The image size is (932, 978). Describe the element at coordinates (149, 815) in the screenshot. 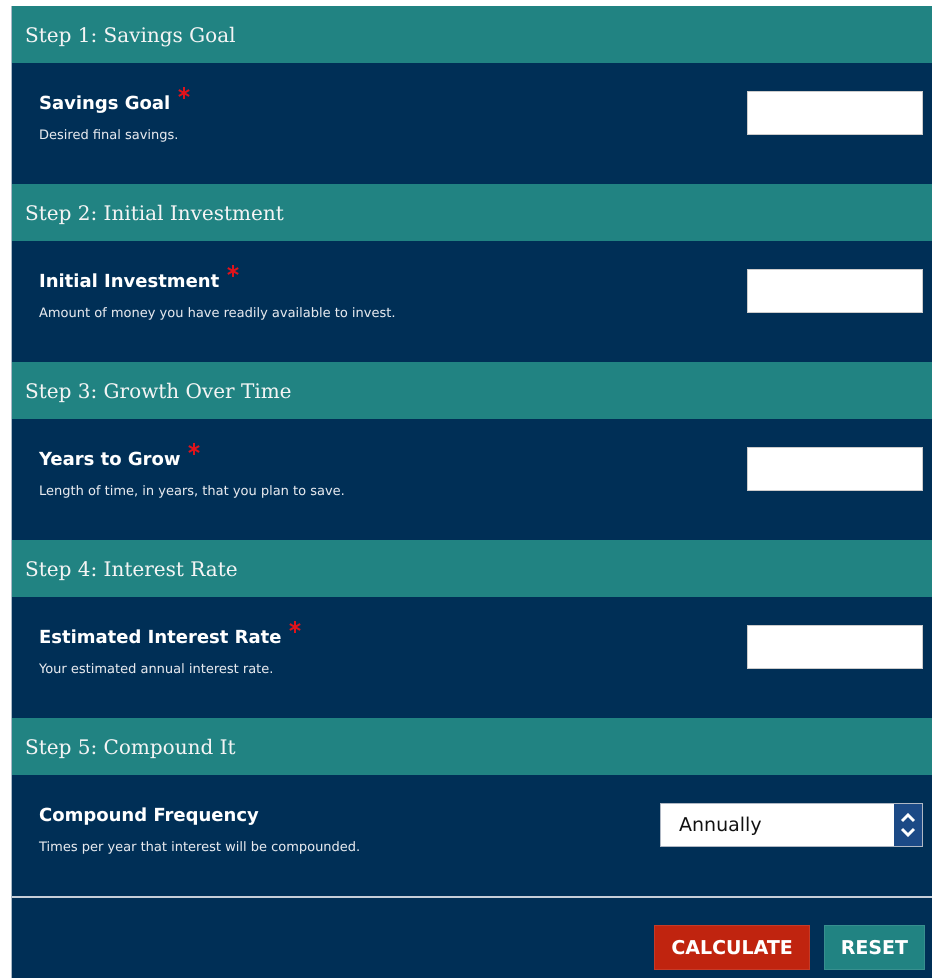

I see `field-label: Compound Frequency` at that location.